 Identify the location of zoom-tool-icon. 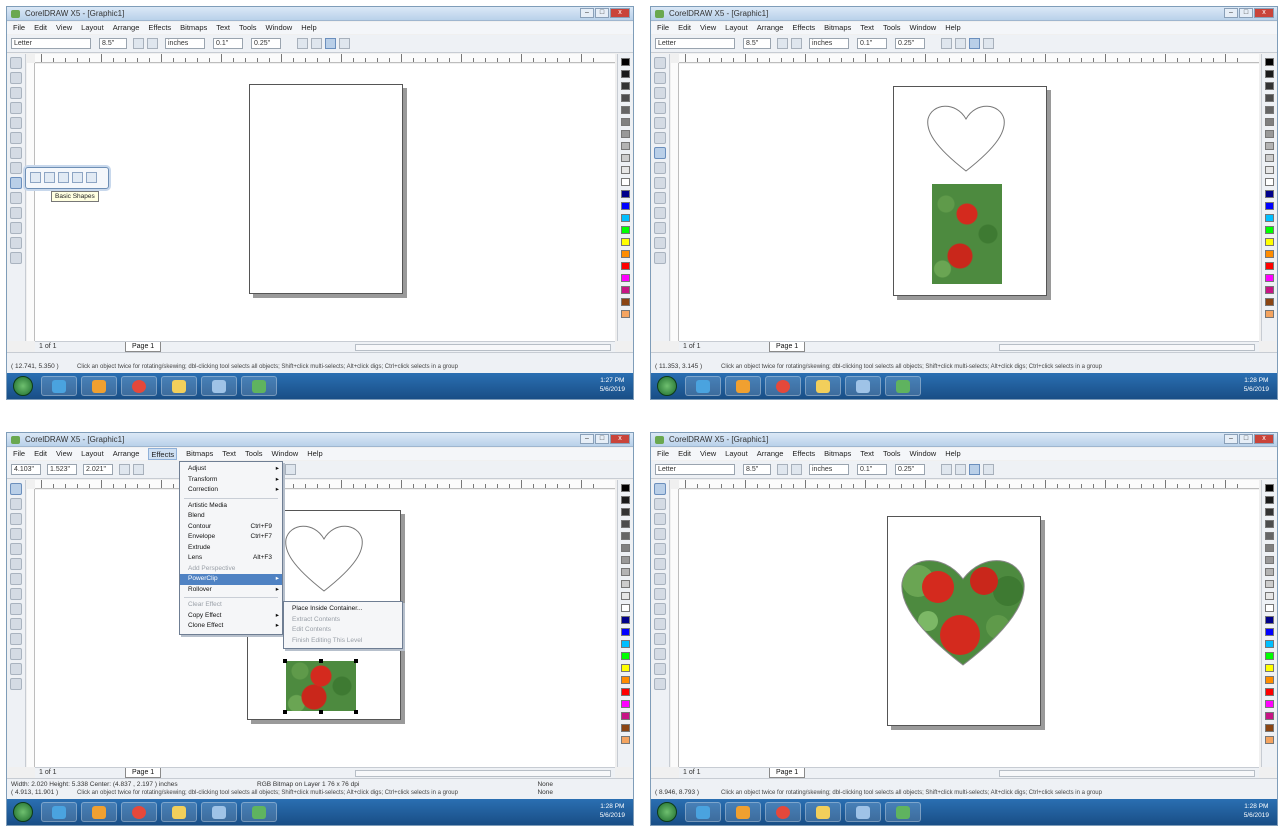
(16, 534).